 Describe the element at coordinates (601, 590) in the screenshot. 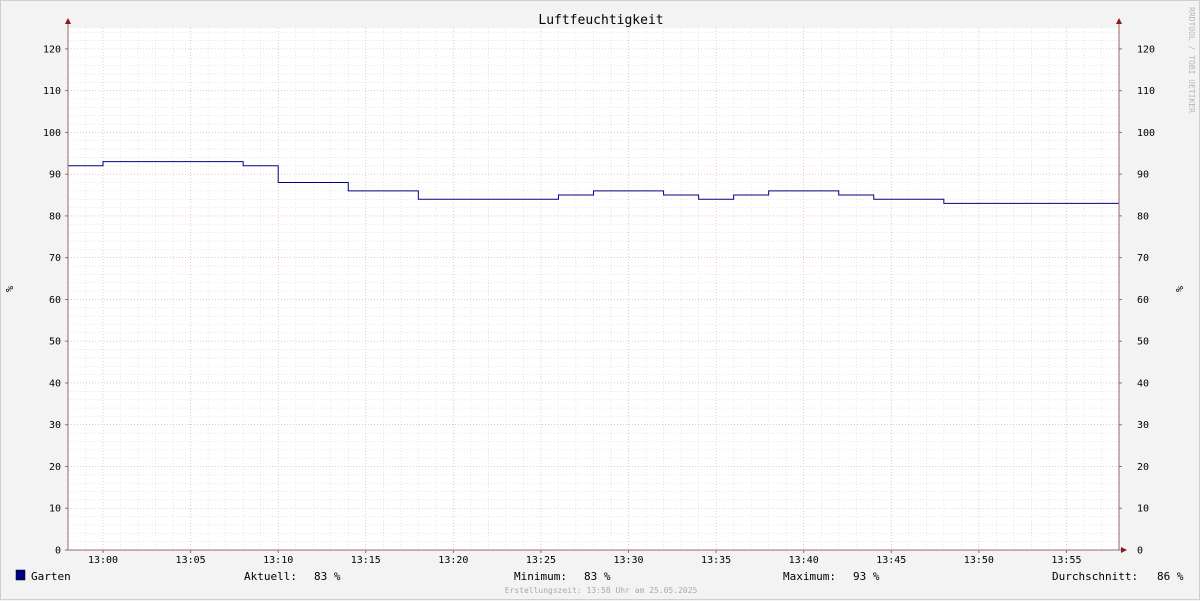

I see `creation-time-footnote: Erstellungszeit: 13:58 Uhr am 25.05.2025` at that location.